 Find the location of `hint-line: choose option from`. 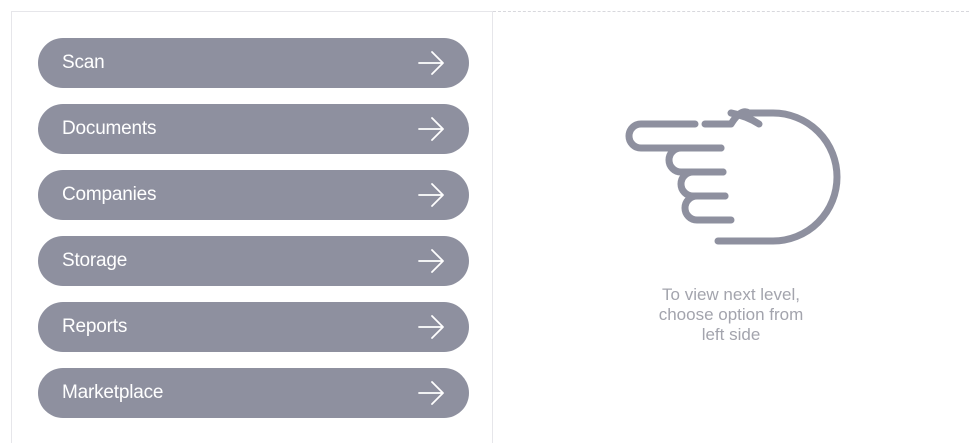

hint-line: choose option from is located at coordinates (731, 314).